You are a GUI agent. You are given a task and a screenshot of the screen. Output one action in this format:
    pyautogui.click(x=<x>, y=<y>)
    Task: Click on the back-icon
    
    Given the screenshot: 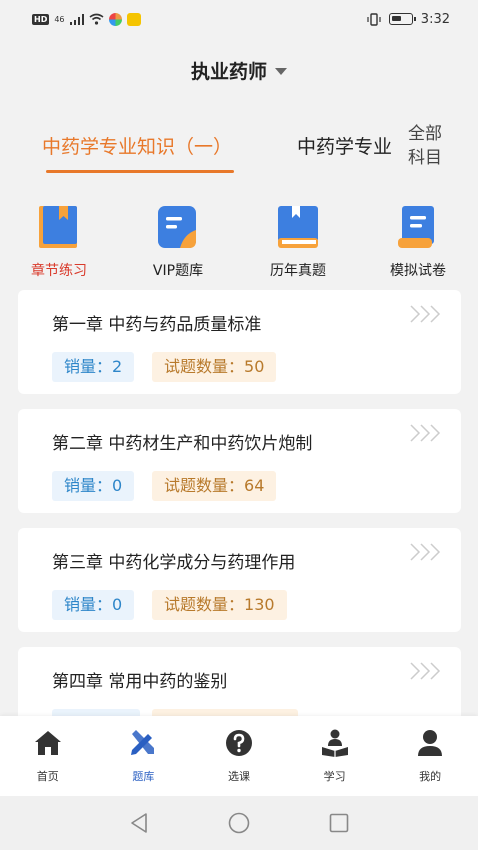 What is the action you would take?
    pyautogui.click(x=139, y=823)
    